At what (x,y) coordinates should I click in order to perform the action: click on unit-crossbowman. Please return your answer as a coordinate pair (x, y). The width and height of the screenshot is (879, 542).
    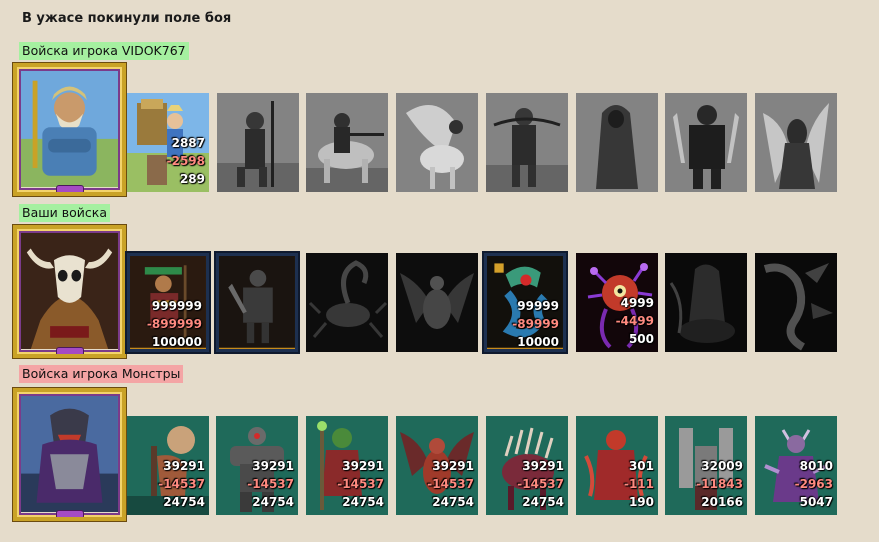
    Looking at the image, I should click on (527, 142).